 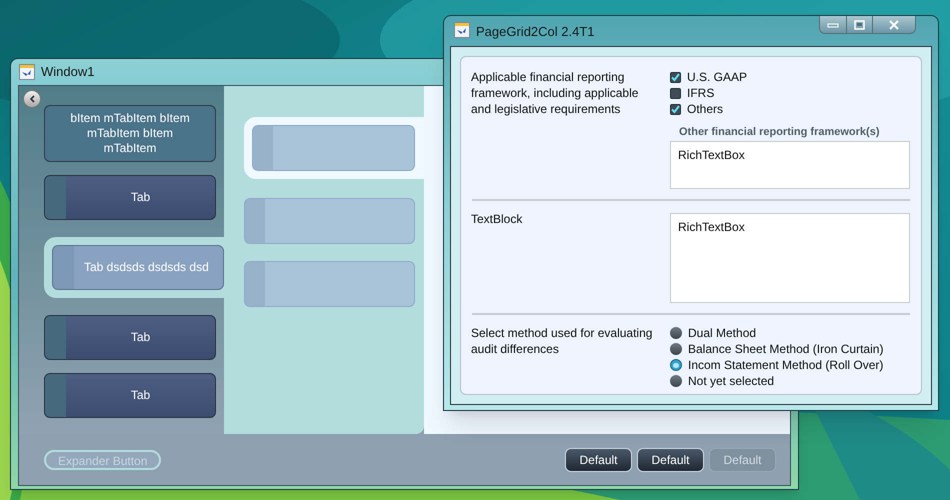 I want to click on radio-label: Incom Statement Method (Roll Over), so click(x=786, y=365).